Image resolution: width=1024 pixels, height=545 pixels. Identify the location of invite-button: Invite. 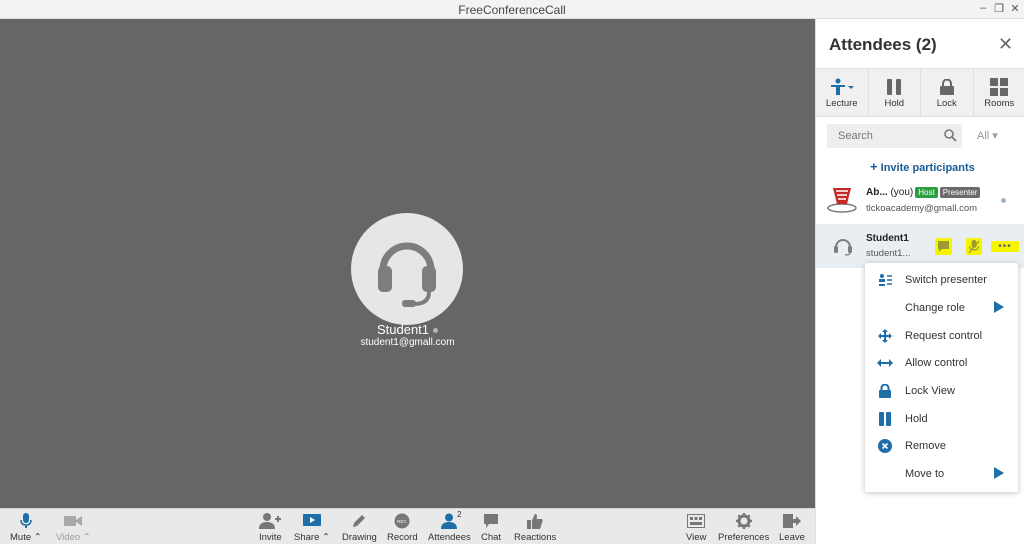
(270, 528).